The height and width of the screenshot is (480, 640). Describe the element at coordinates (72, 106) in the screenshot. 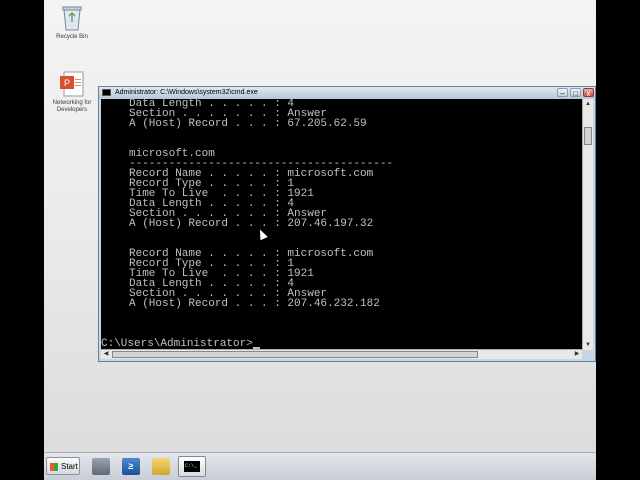

I see `presentation-label: Networking for Developers` at that location.